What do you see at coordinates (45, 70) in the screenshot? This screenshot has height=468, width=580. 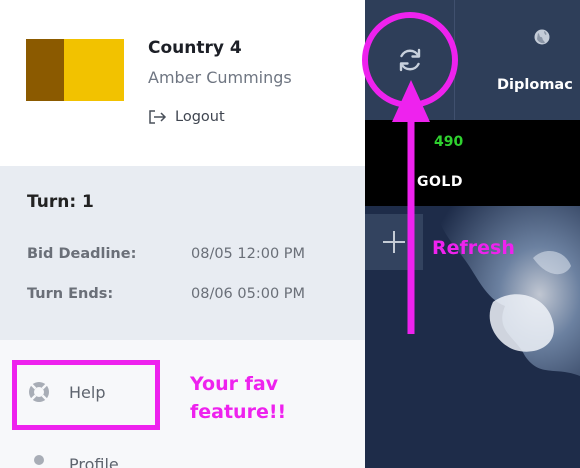 I see `flag-stripe-brown` at bounding box center [45, 70].